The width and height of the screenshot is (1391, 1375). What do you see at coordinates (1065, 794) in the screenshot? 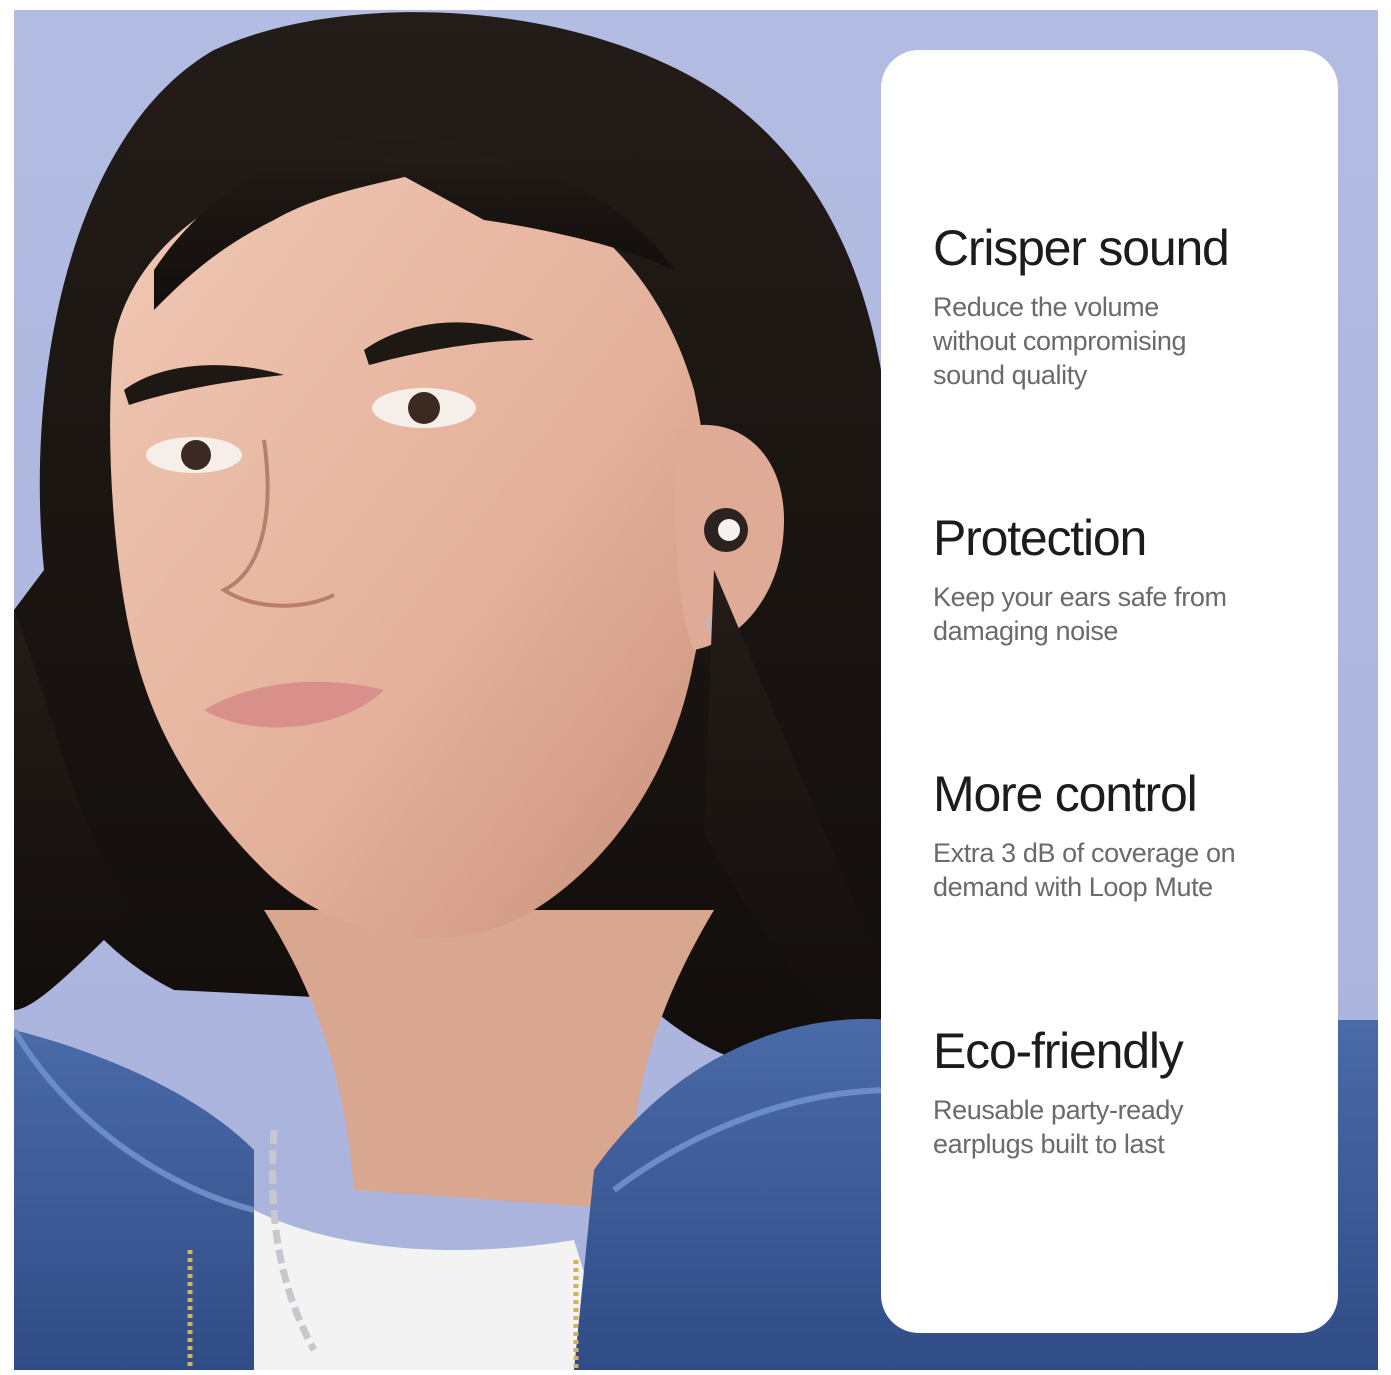
I see `feature-title: More control` at bounding box center [1065, 794].